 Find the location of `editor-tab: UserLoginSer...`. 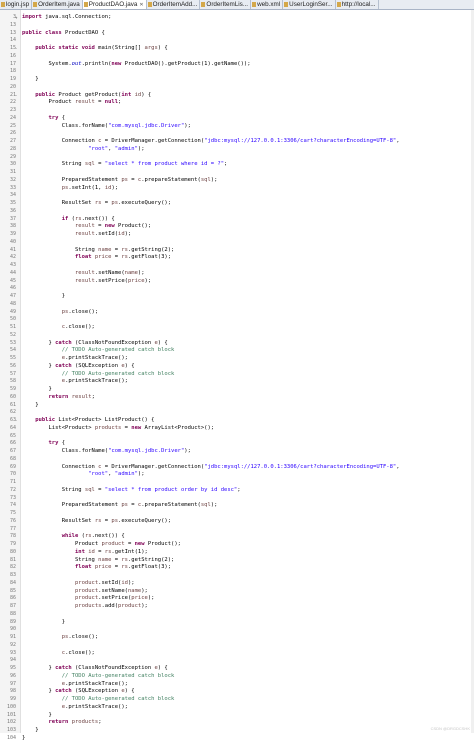

editor-tab: UserLoginSer... is located at coordinates (309, 4).